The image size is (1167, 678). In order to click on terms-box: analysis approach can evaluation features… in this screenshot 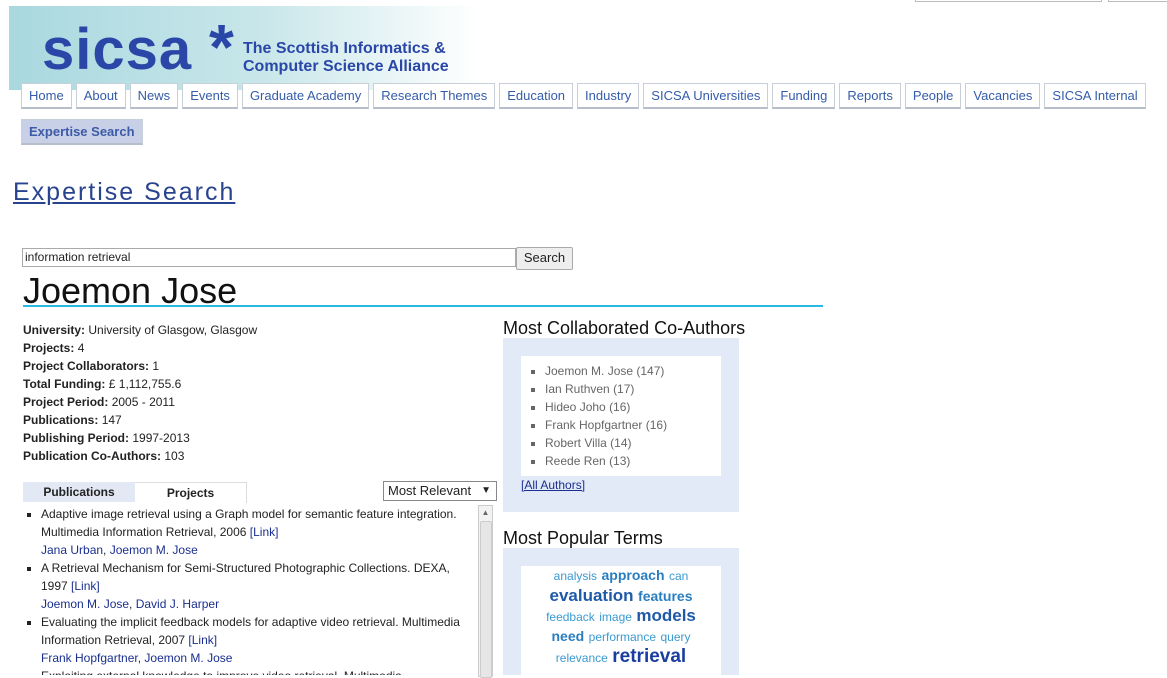, I will do `click(621, 611)`.